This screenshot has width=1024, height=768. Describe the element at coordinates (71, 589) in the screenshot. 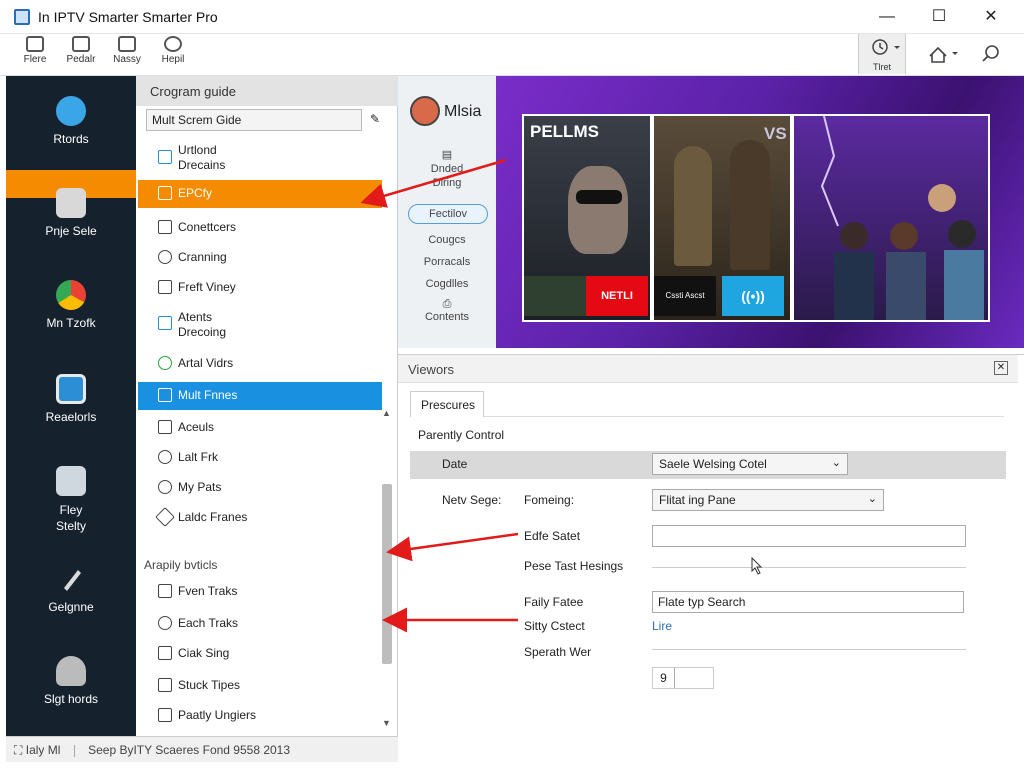

I see `rail-item-gelgnne: Gelgnne` at that location.